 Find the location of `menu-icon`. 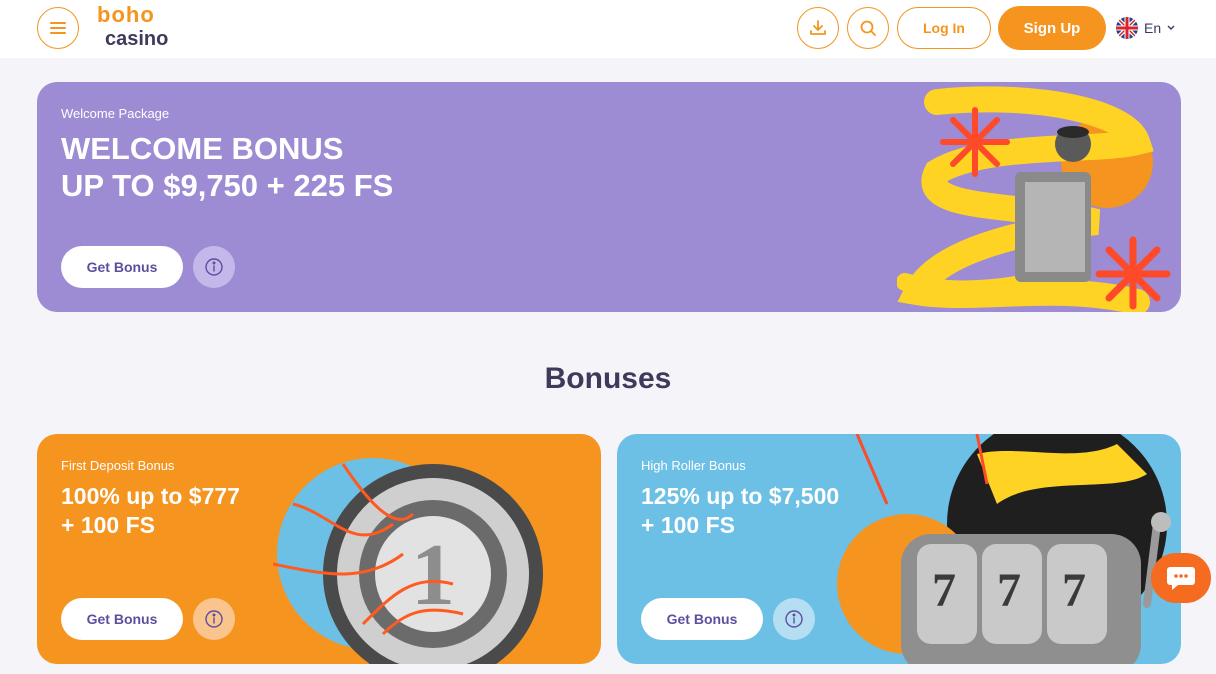

menu-icon is located at coordinates (58, 28).